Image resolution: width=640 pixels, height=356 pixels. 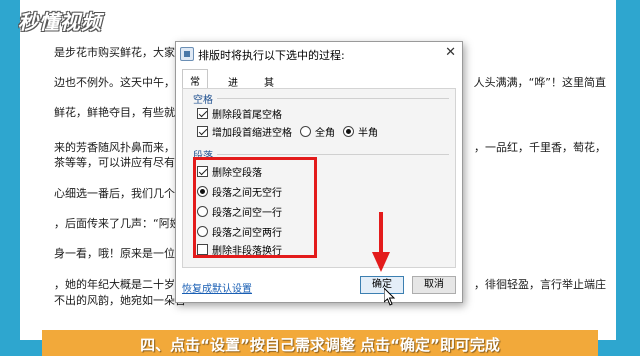 I want to click on close-icon: ✕, so click(x=450, y=52).